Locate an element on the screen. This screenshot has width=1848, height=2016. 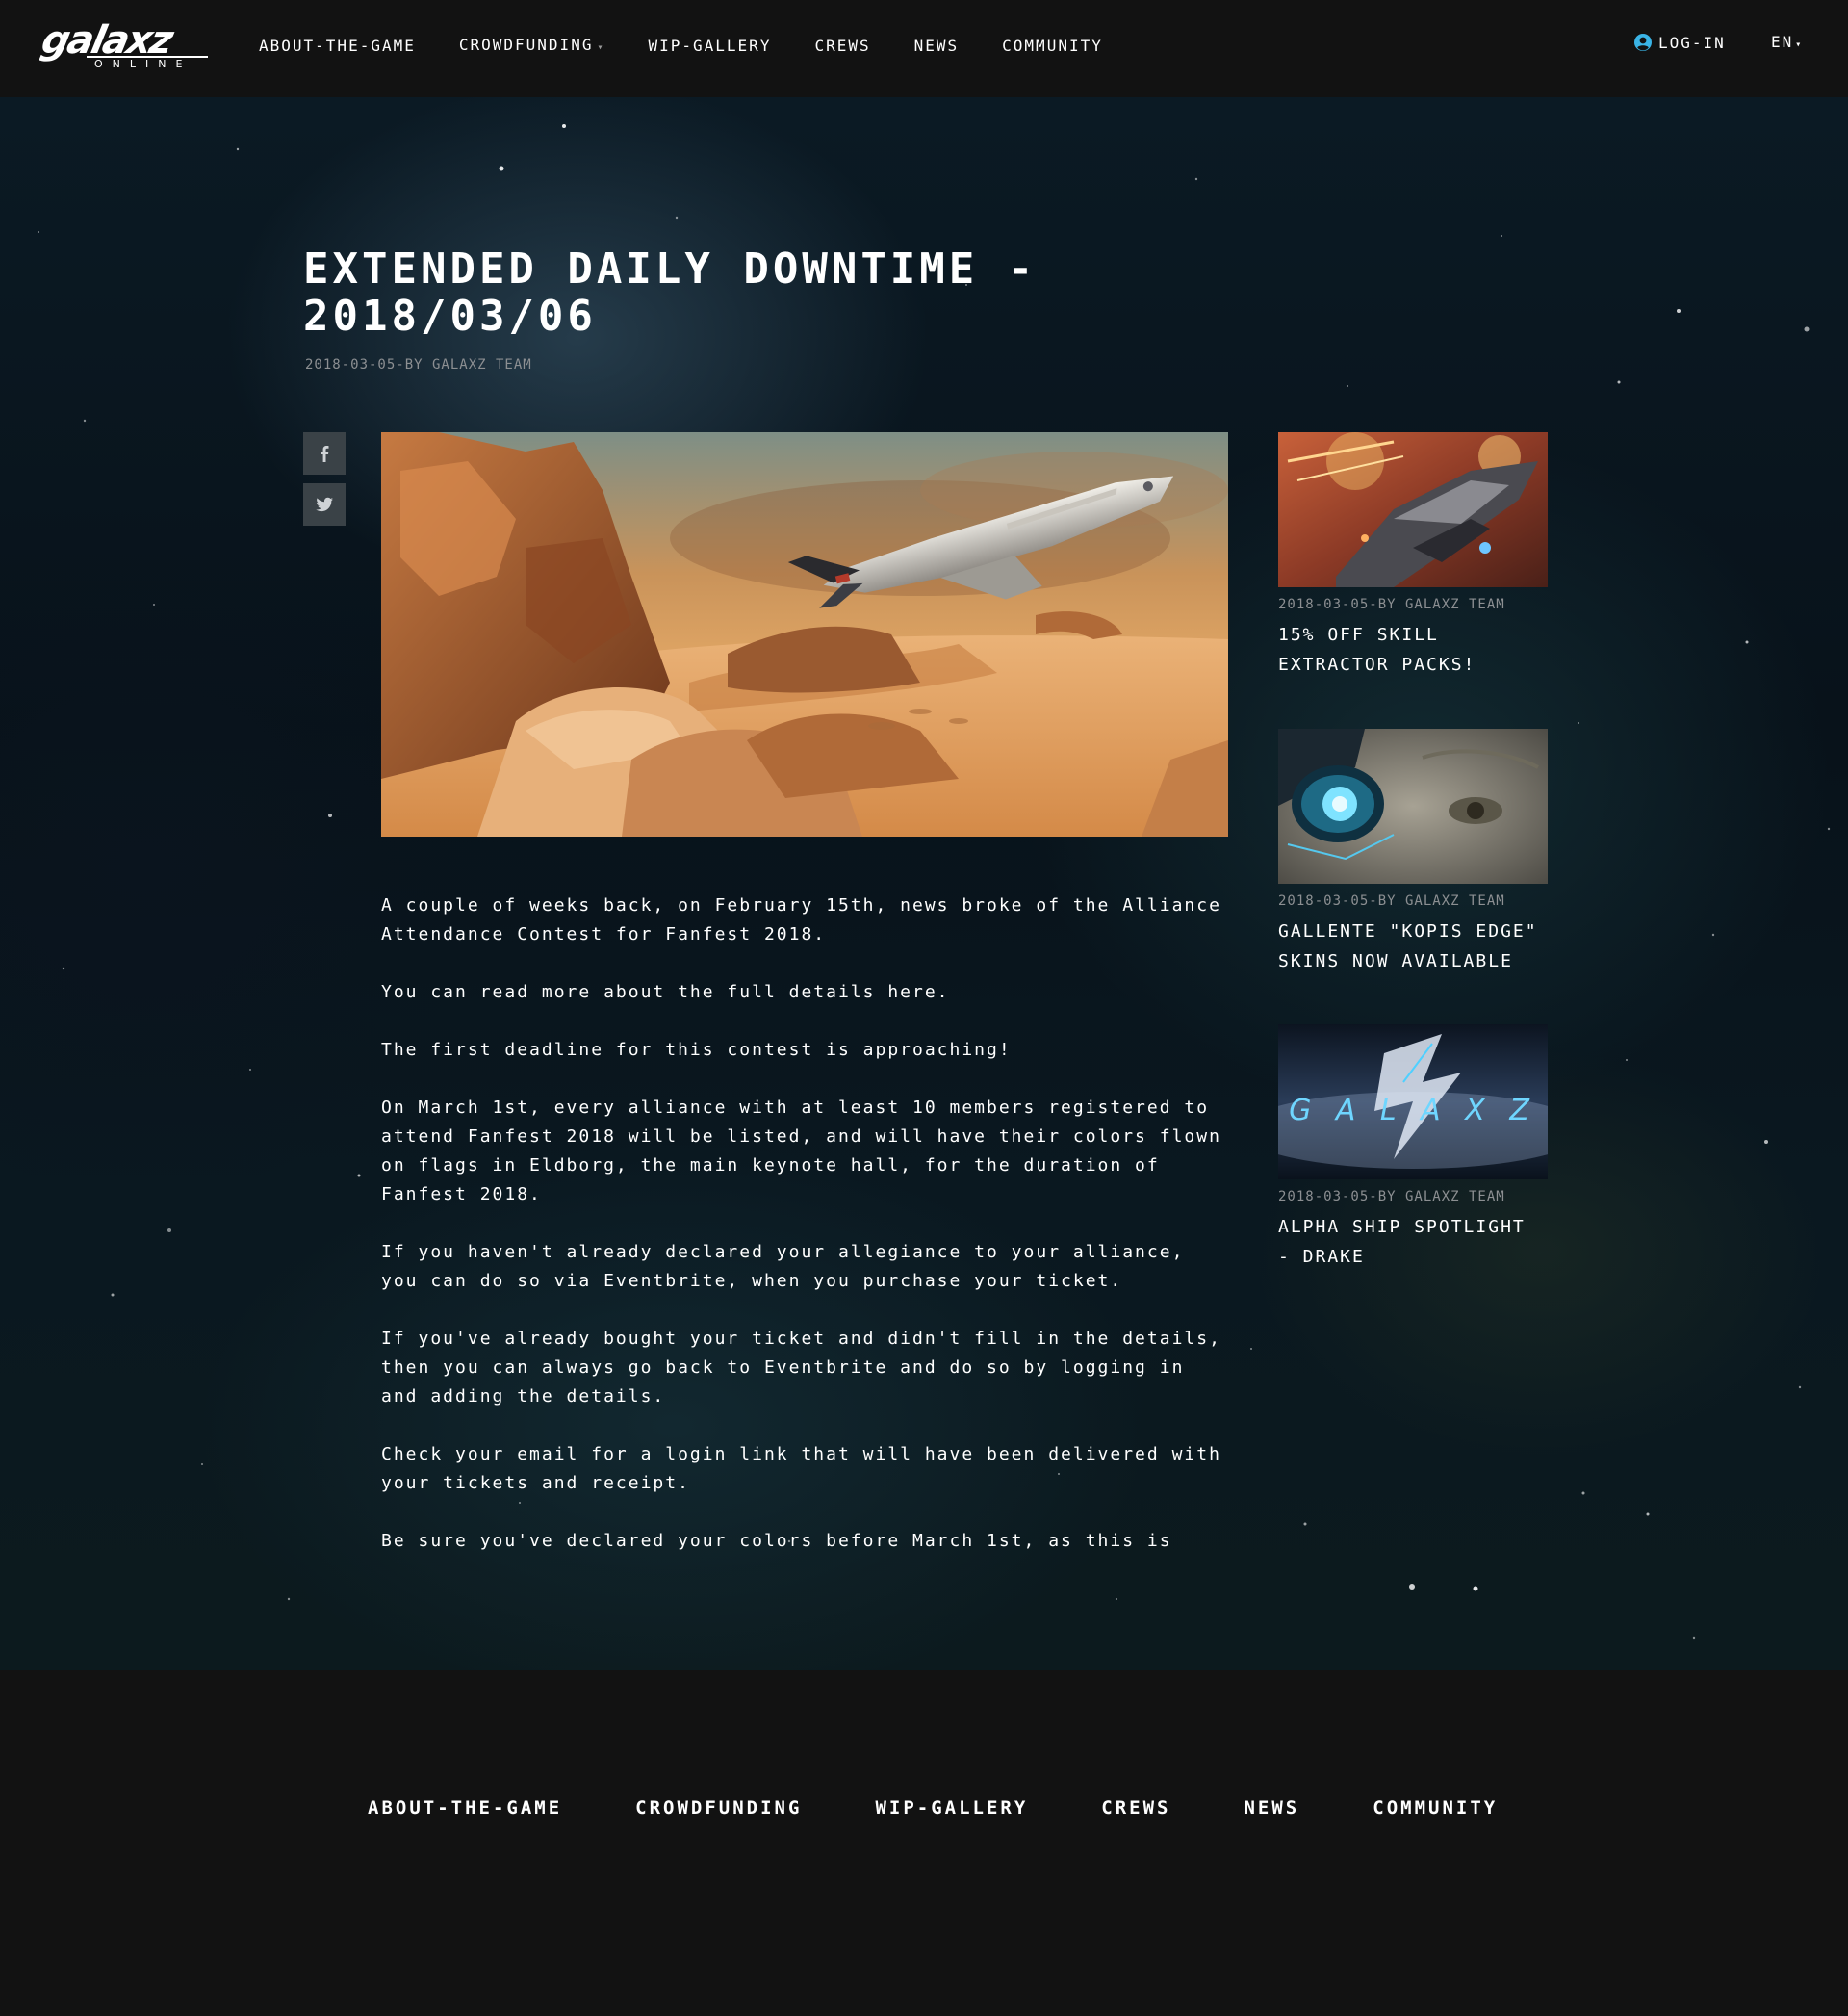
footer-link-community: COMMUNITY is located at coordinates (1435, 1808).